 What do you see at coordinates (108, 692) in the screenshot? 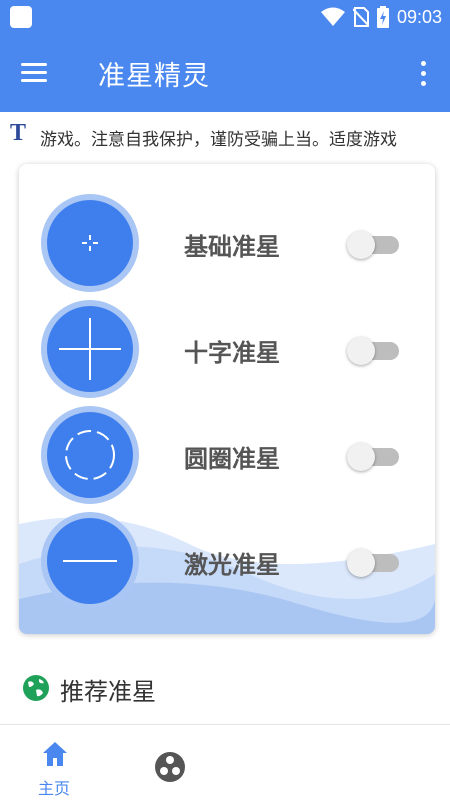
I see `recommended-title: 推荐准星` at bounding box center [108, 692].